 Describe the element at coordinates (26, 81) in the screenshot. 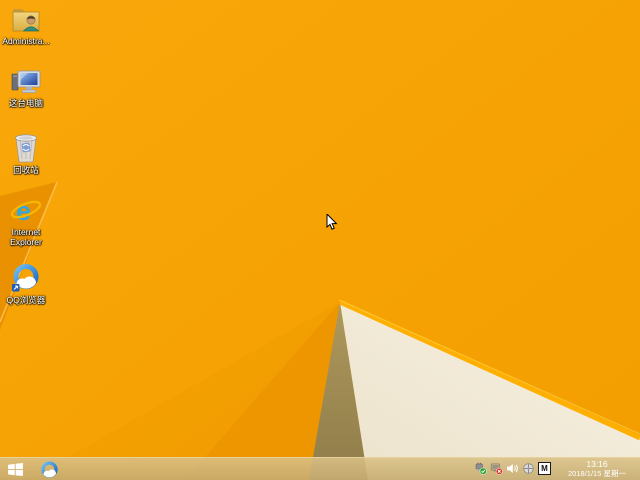

I see `computer-icon` at that location.